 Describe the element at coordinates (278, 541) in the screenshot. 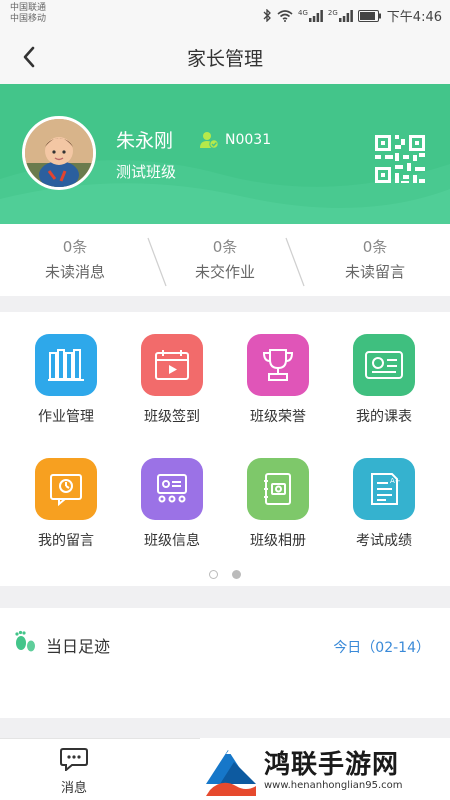

I see `grid-item-label: 班级相册` at that location.